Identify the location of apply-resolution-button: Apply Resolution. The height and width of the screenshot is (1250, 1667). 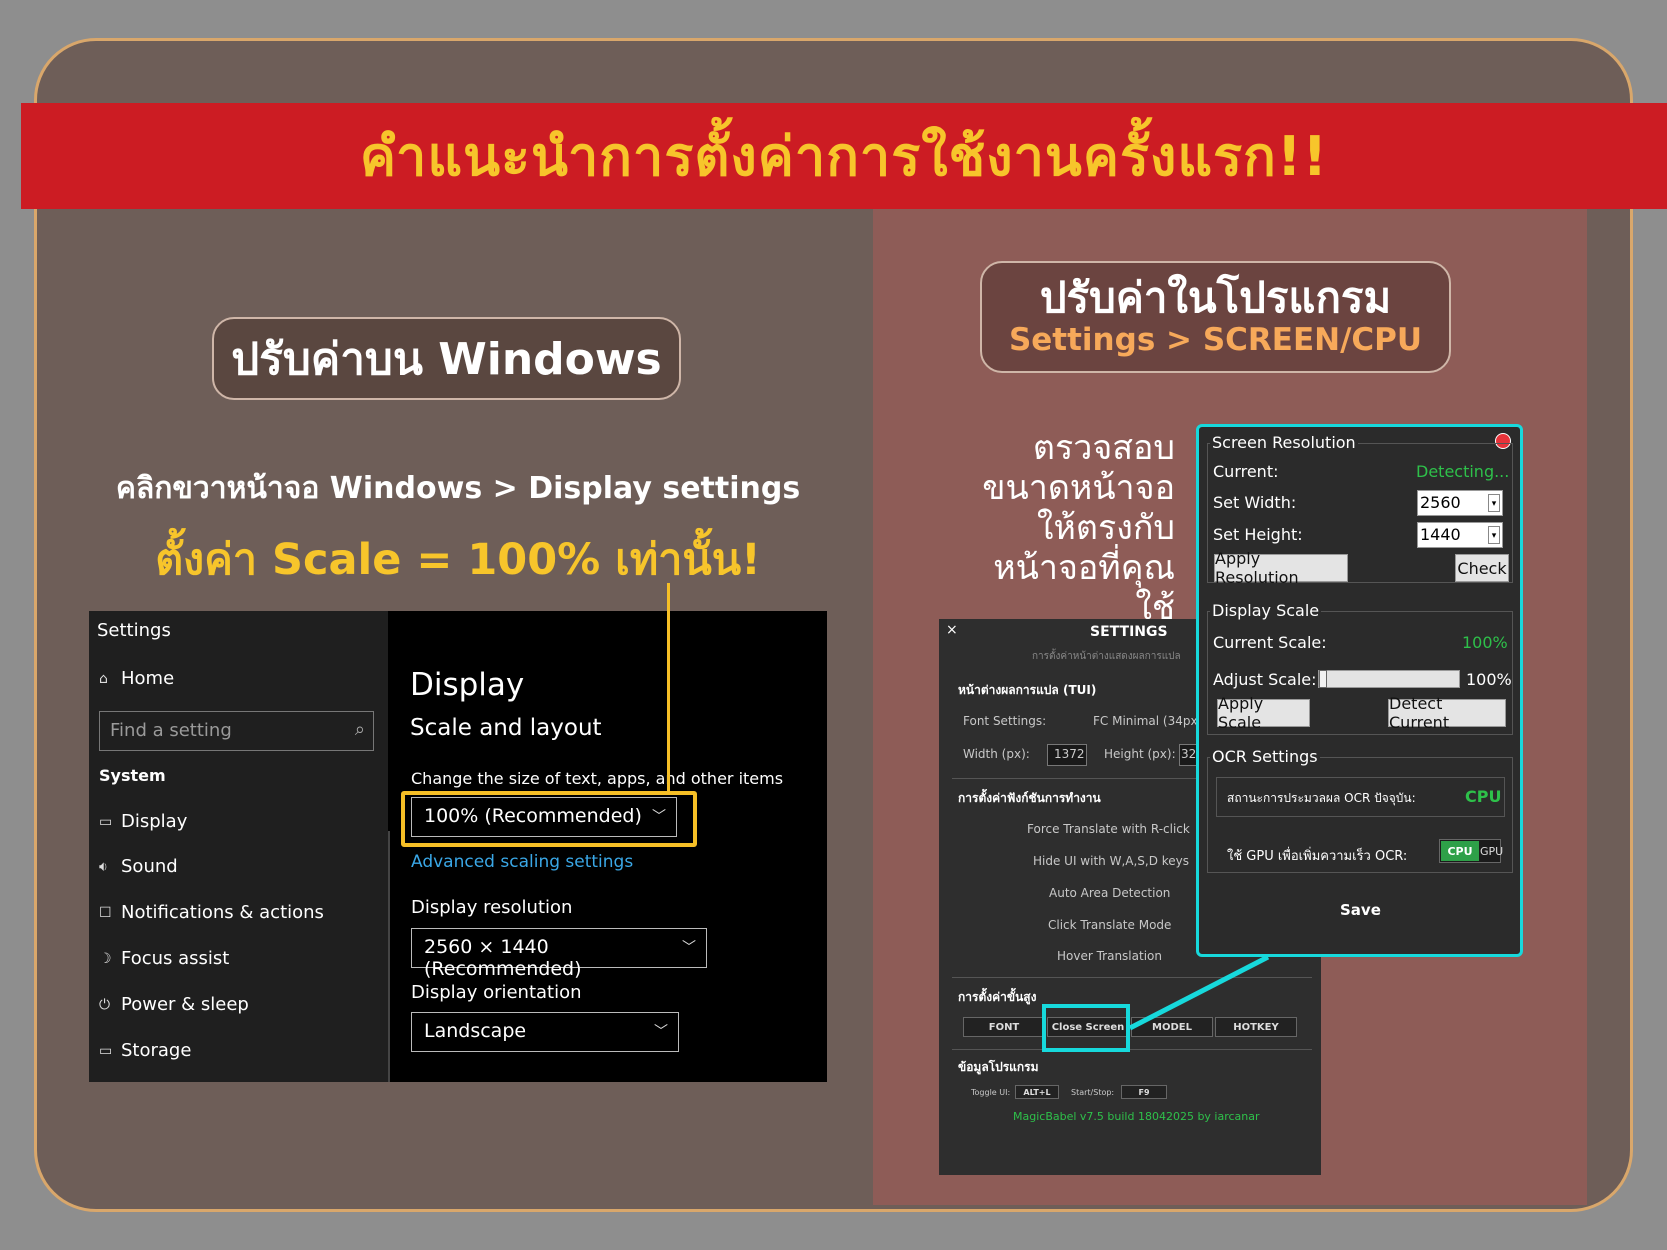
(1281, 568).